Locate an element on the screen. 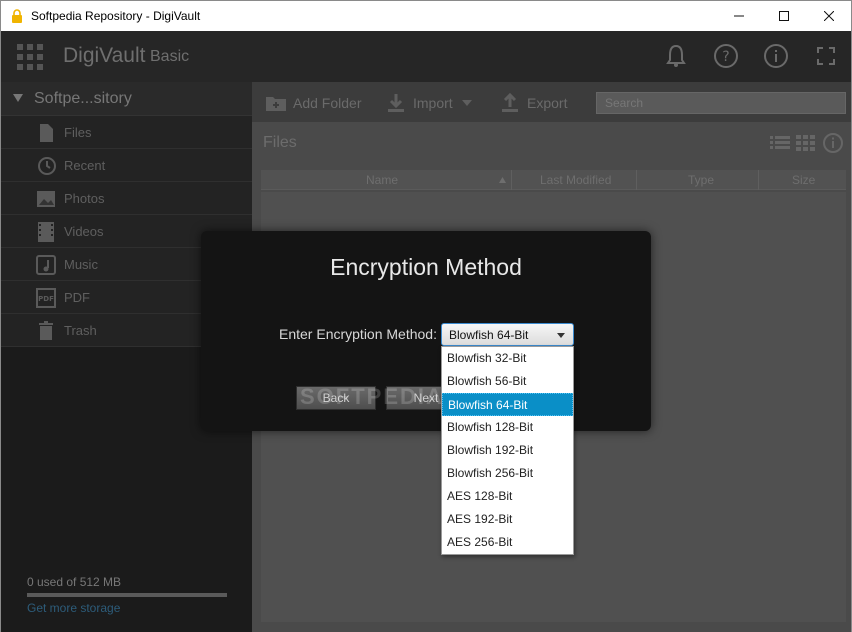 Image resolution: width=852 pixels, height=632 pixels. grid-view-icon is located at coordinates (805, 143).